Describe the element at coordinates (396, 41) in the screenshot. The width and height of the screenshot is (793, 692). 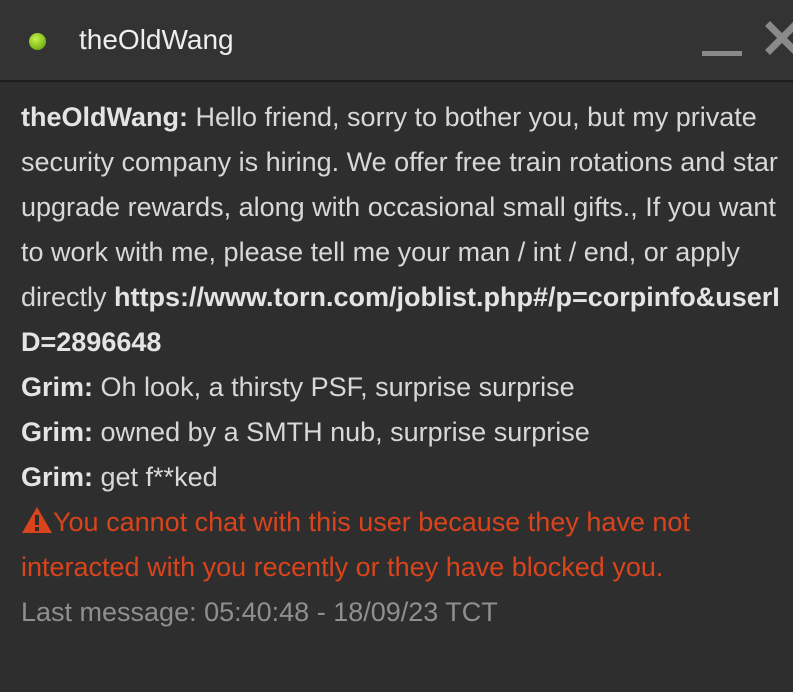
I see `chat-header: theOldWang` at that location.